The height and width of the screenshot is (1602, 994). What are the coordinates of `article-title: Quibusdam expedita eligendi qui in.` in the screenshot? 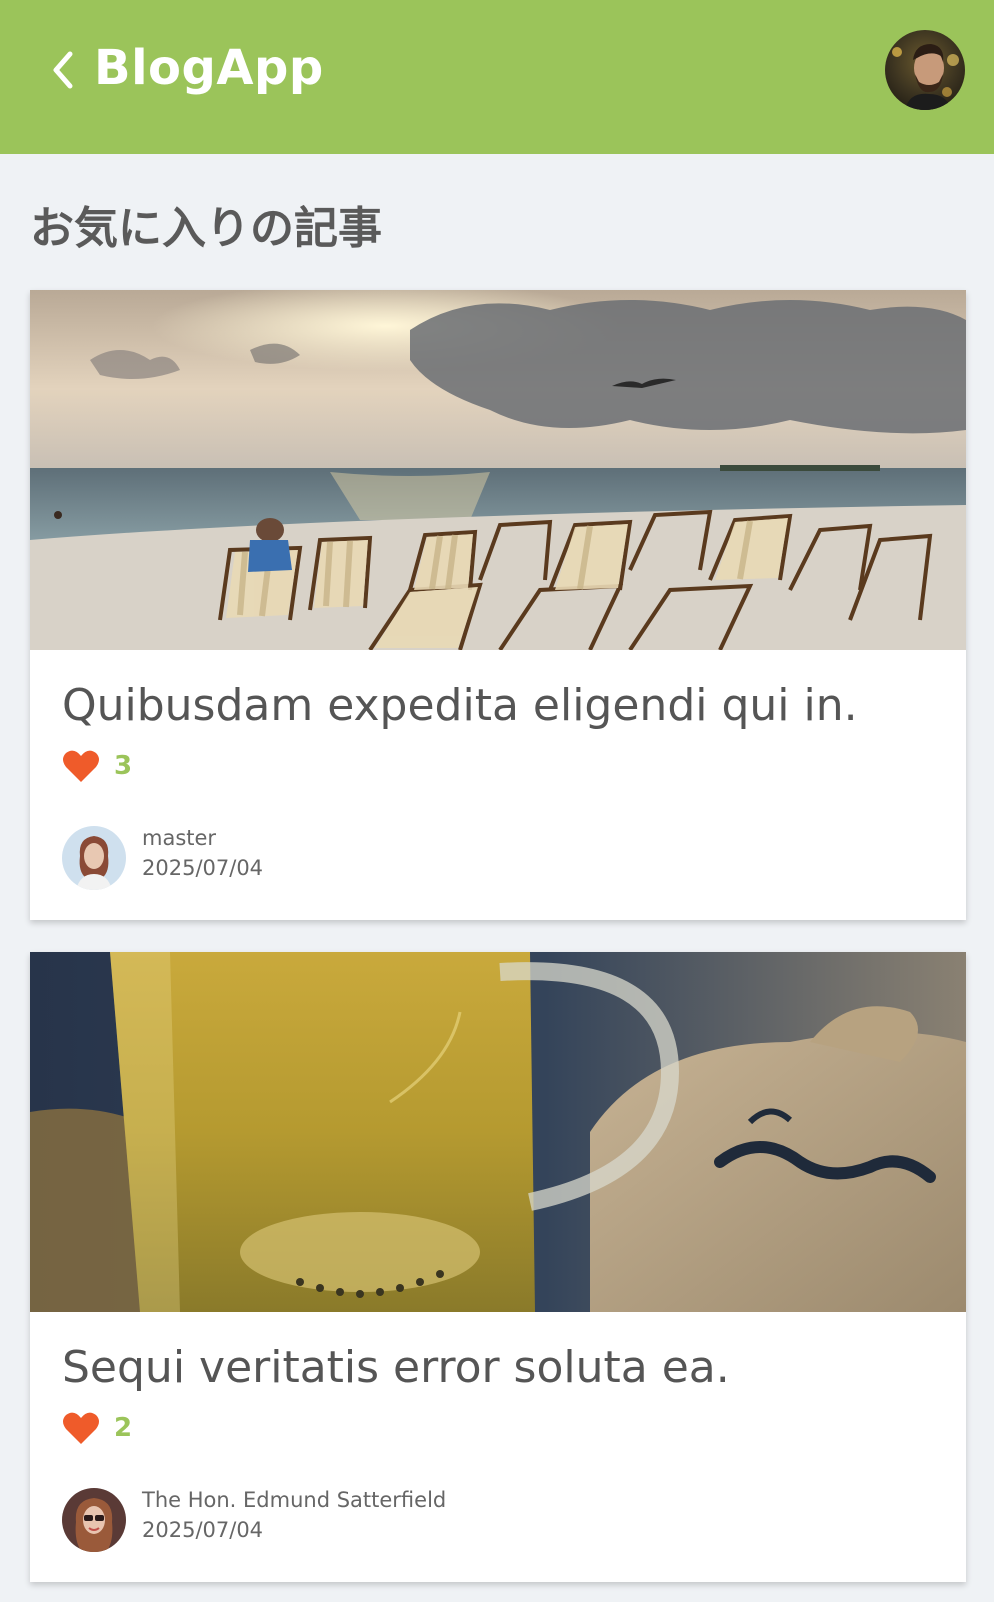 It's located at (460, 705).